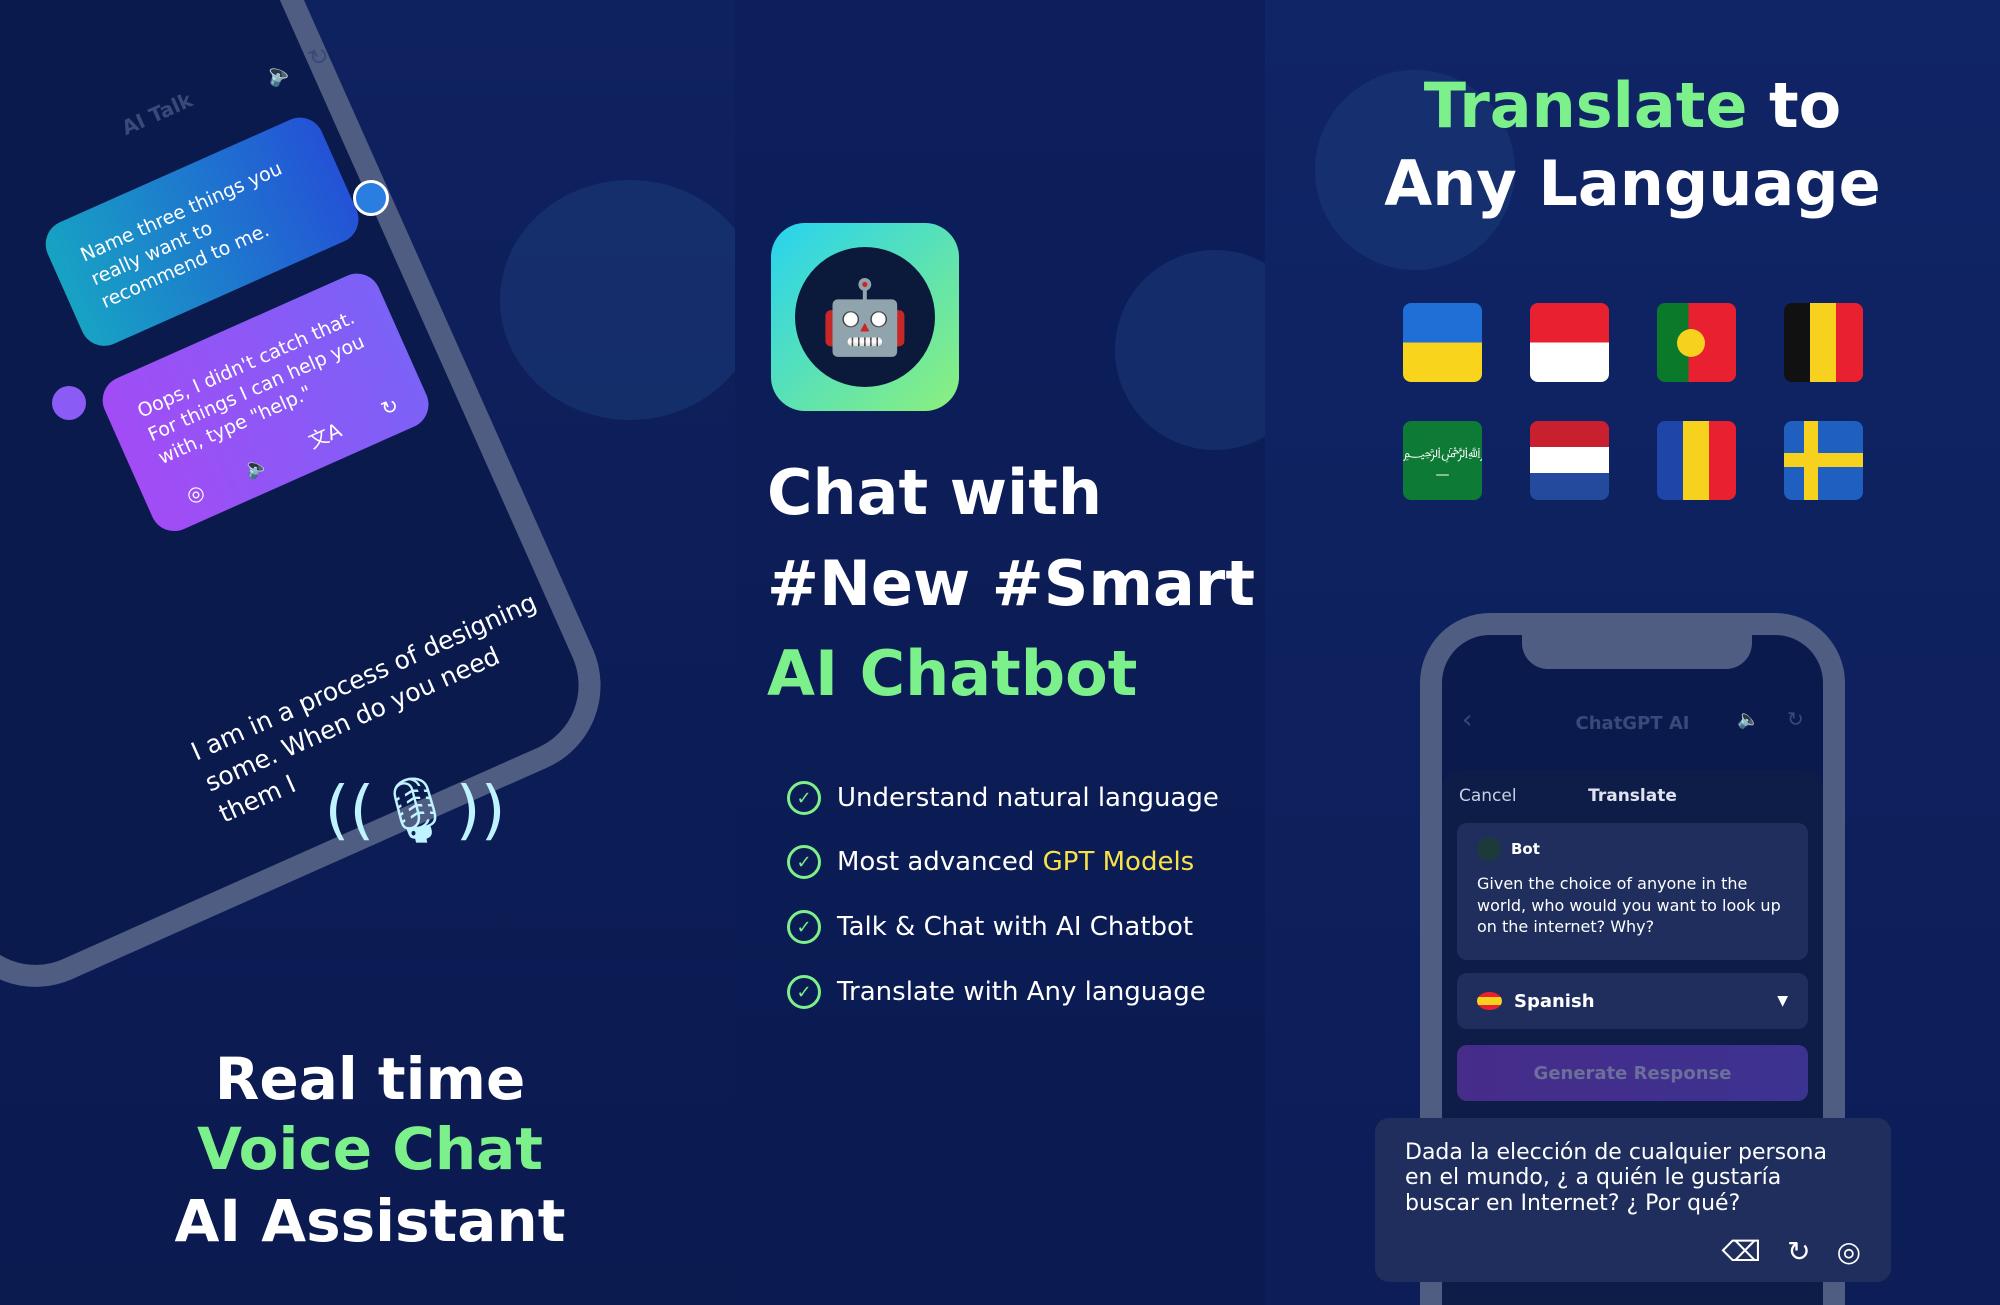 This screenshot has height=1305, width=2000. Describe the element at coordinates (370, 1221) in the screenshot. I see `headline-line3: AI Assistant` at that location.